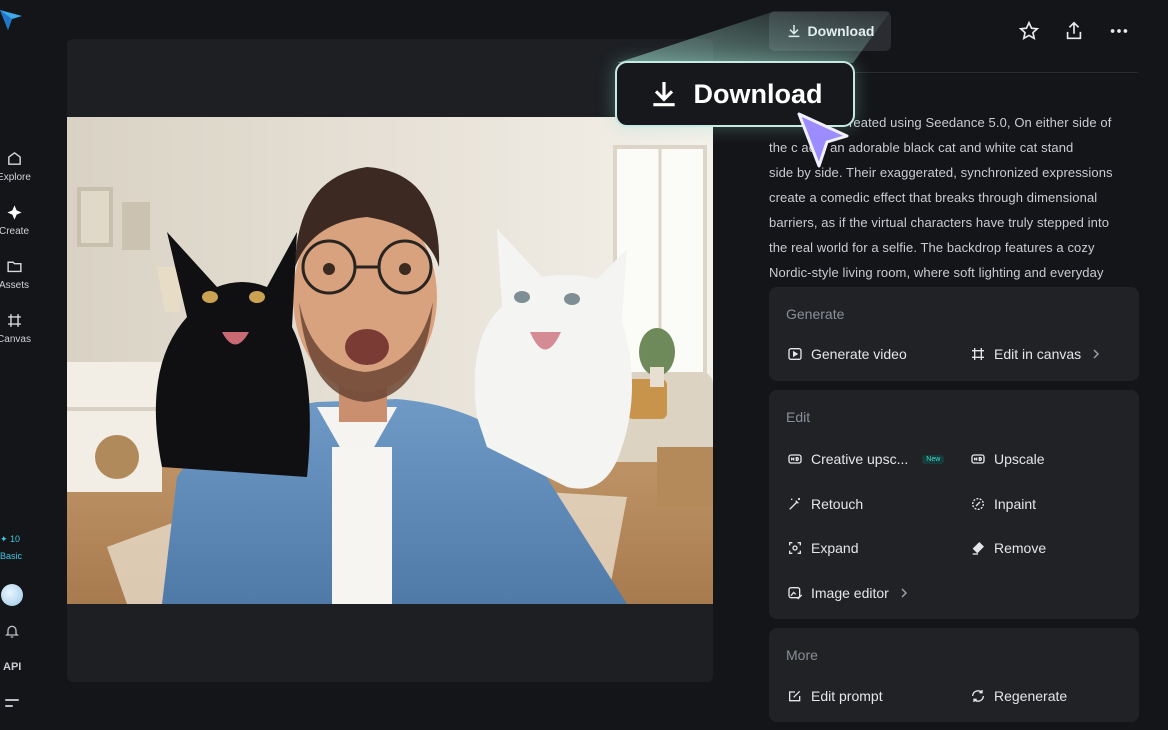 The height and width of the screenshot is (730, 1168). What do you see at coordinates (1020, 548) in the screenshot?
I see `remove-label: Remove` at bounding box center [1020, 548].